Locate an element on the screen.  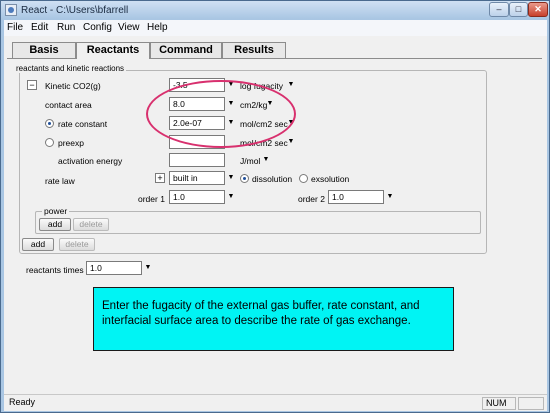
rate-law-field: built in is located at coordinates (197, 178).